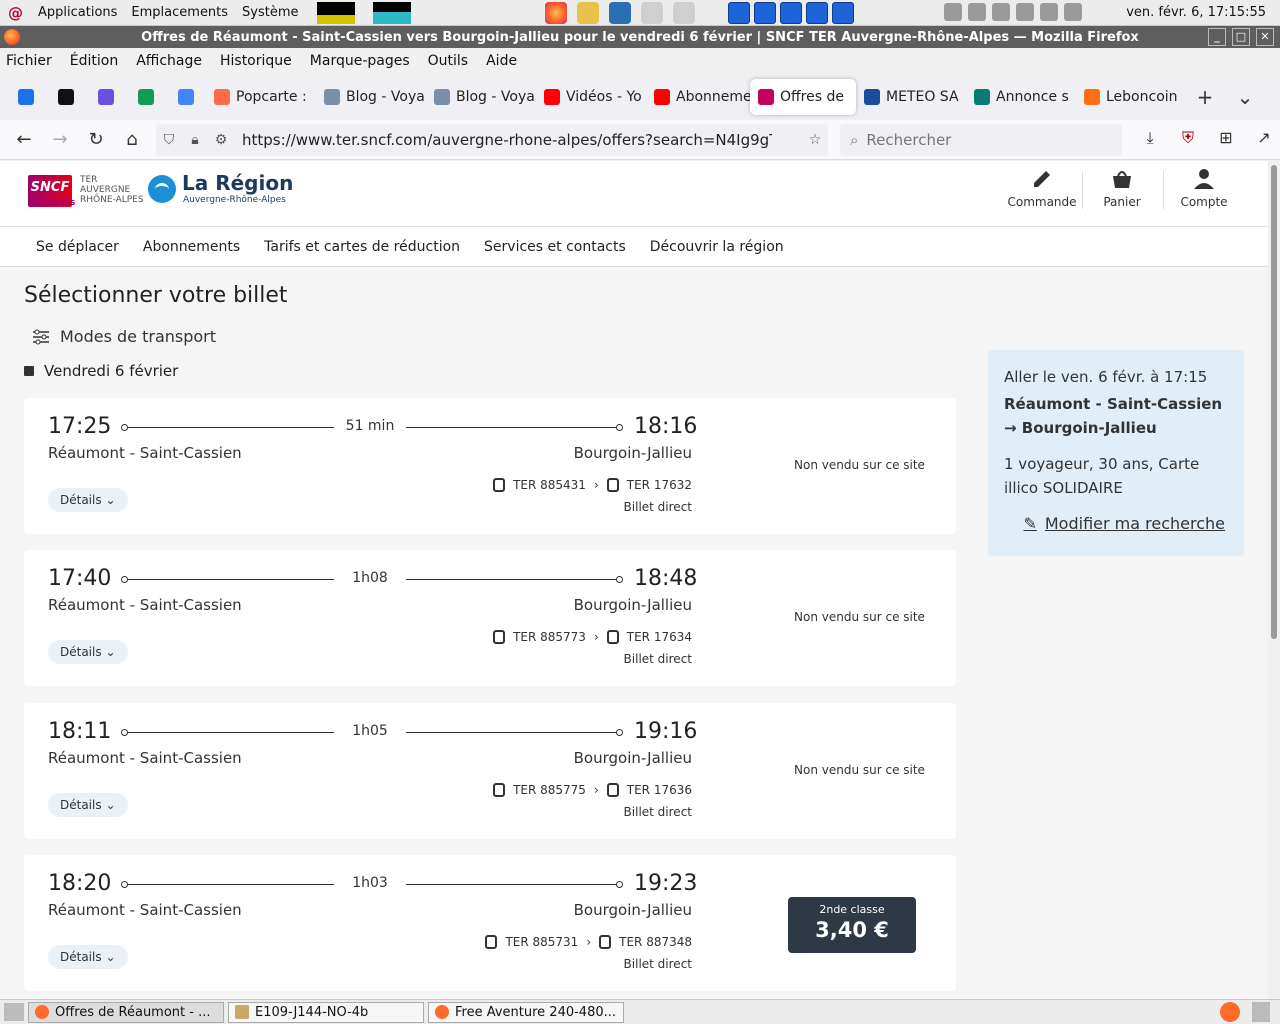 The width and height of the screenshot is (1280, 1024). Describe the element at coordinates (817, 13) in the screenshot. I see `workspace-4-icon` at that location.